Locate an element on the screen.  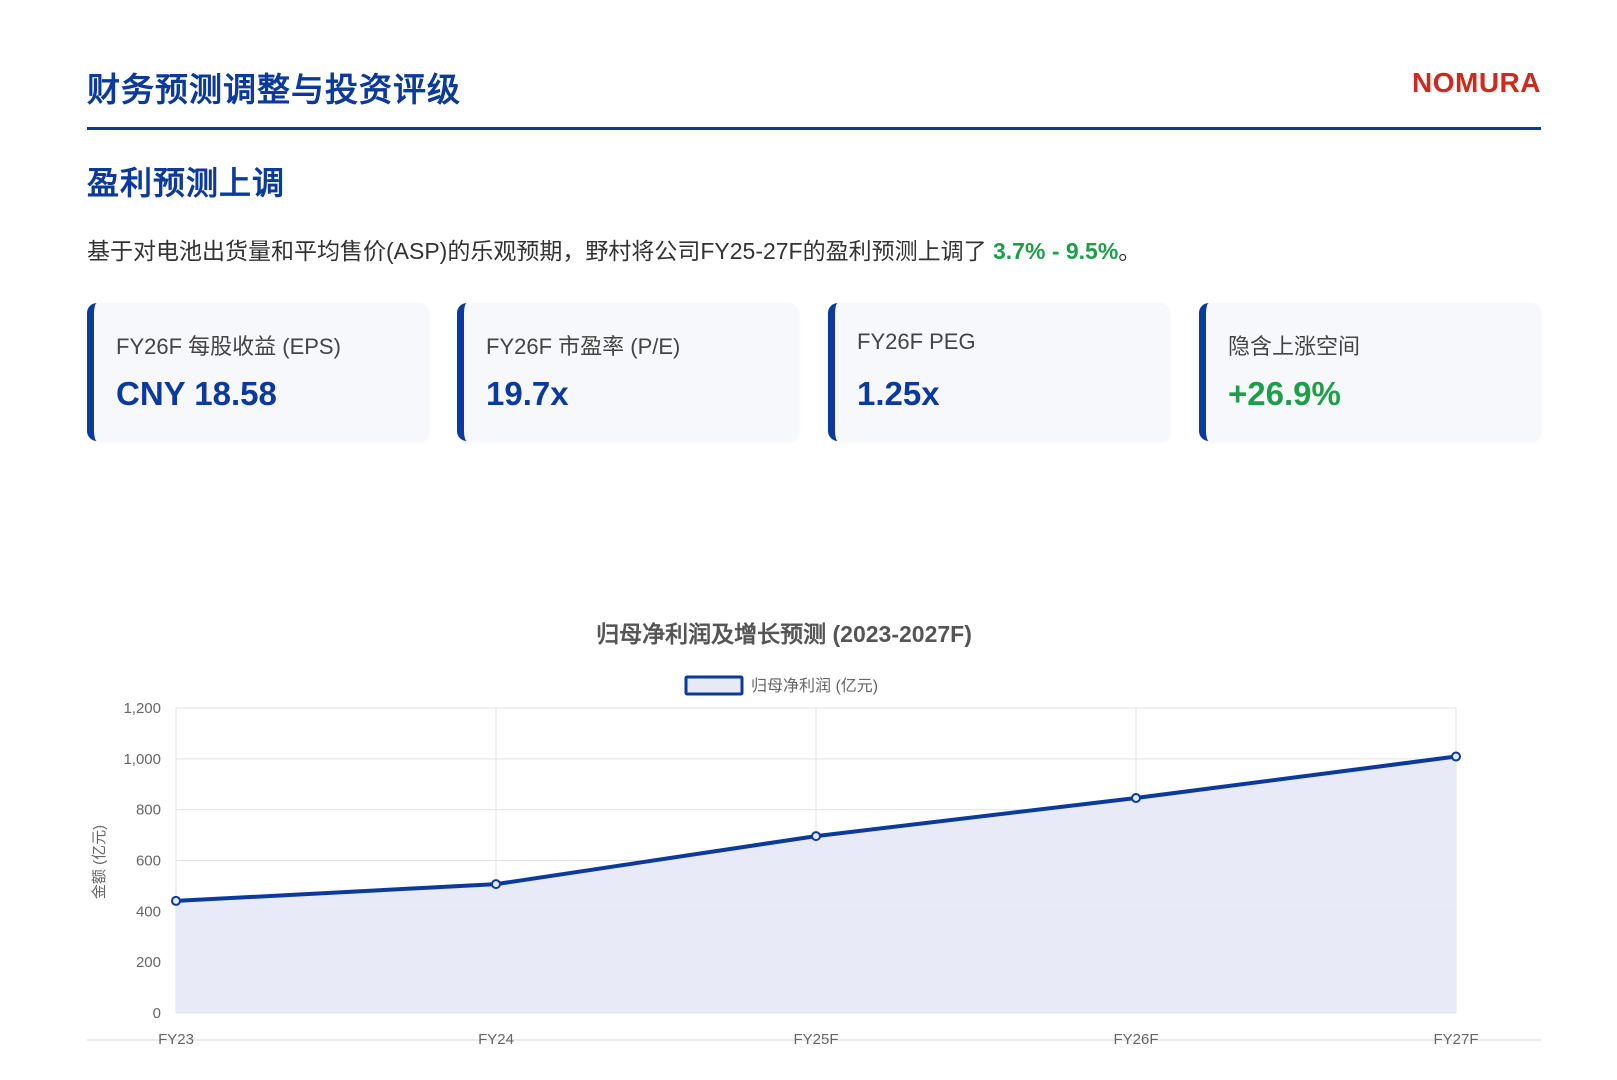
metric-value: 19.7x is located at coordinates (527, 393).